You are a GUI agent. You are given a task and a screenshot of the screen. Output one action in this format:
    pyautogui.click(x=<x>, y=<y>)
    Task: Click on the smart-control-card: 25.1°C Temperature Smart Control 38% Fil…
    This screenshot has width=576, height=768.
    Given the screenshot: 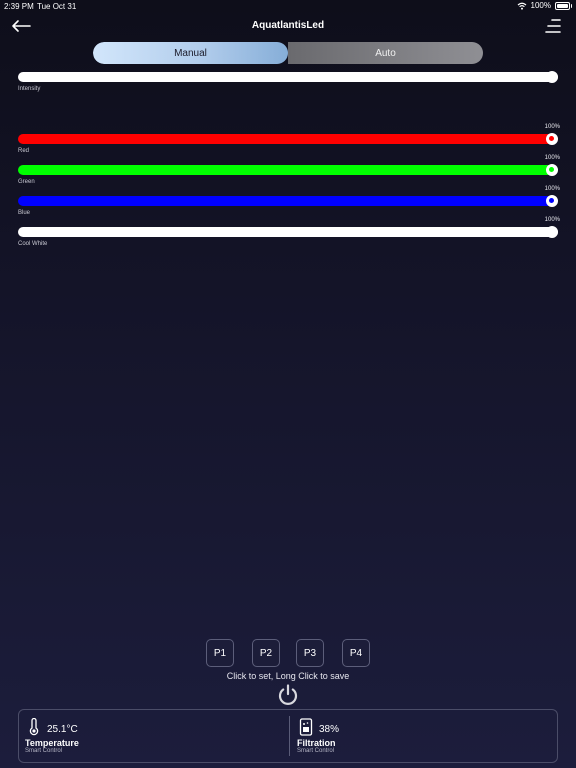 What is the action you would take?
    pyautogui.click(x=288, y=736)
    